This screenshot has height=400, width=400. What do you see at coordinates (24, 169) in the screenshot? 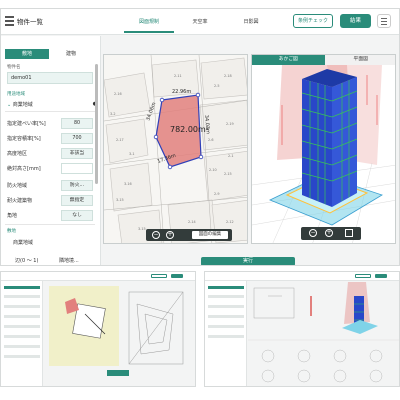
I see `absolute-height-label: 絶対高さ[mm]` at bounding box center [24, 169].